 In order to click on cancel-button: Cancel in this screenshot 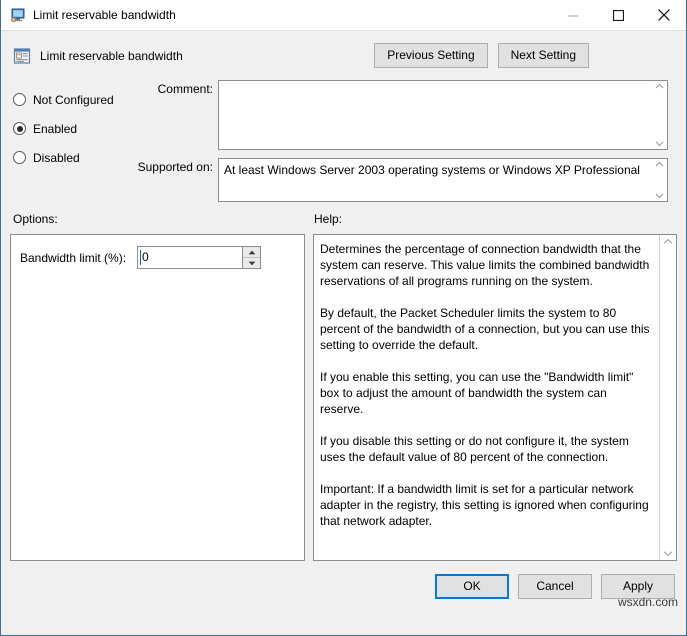, I will do `click(555, 586)`.